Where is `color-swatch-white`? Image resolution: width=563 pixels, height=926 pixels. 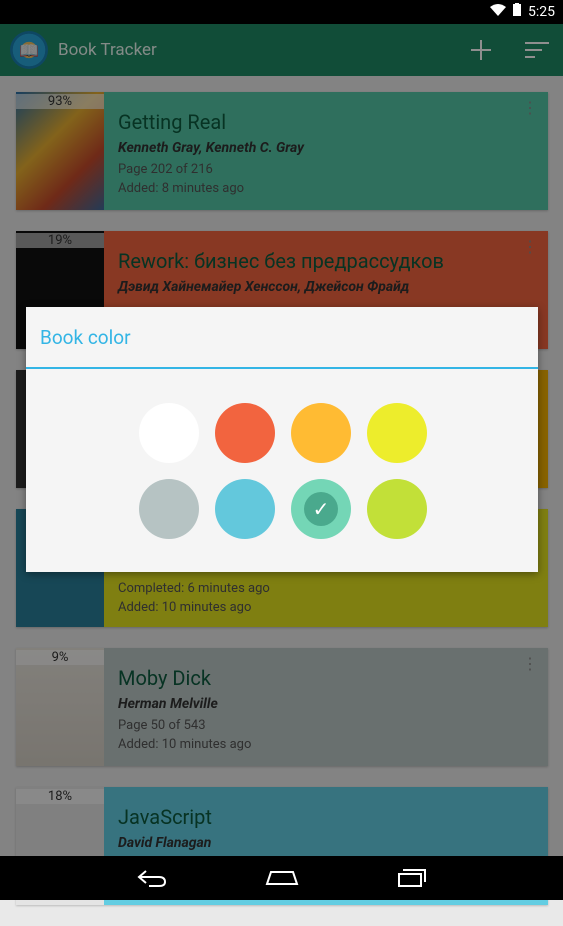
color-swatch-white is located at coordinates (169, 433).